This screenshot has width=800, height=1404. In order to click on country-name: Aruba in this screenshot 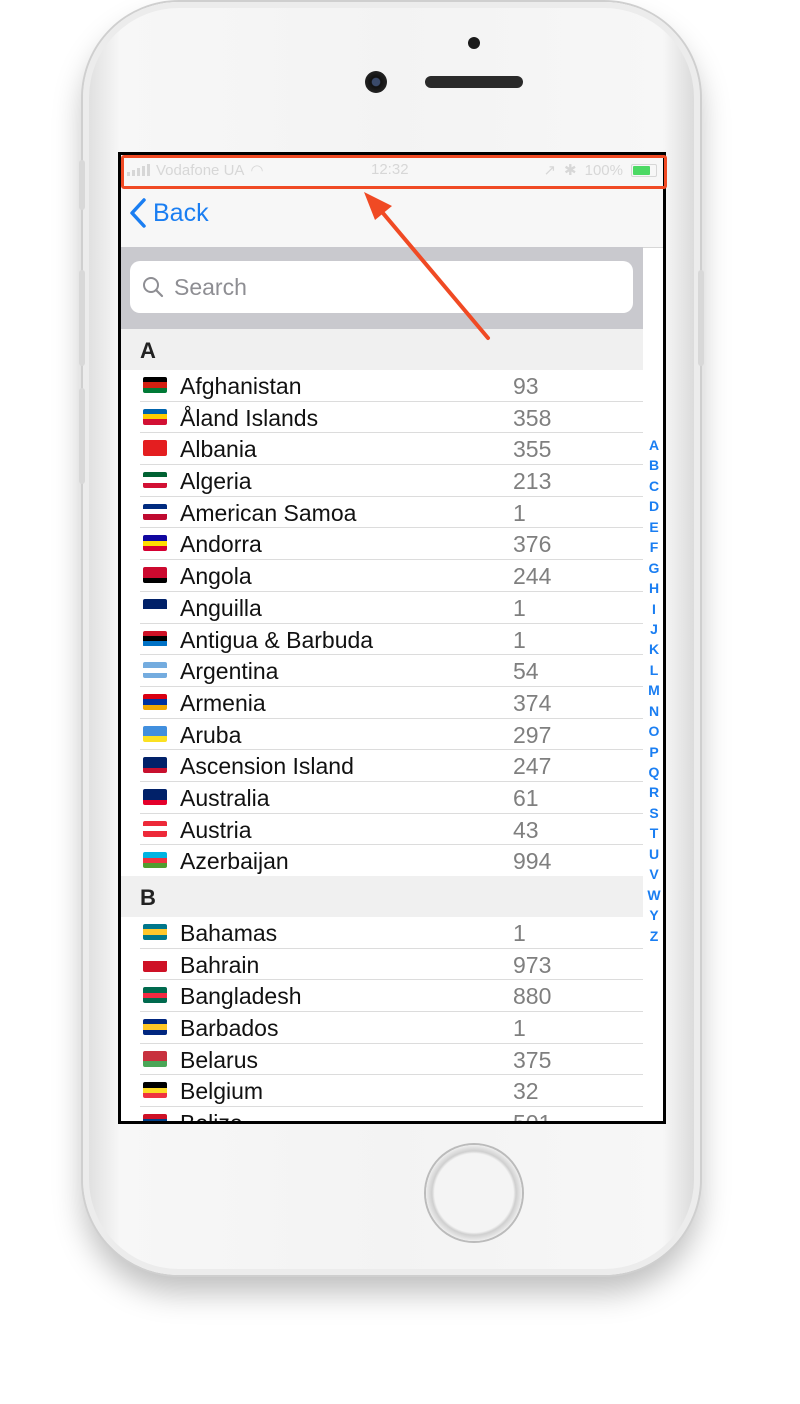, I will do `click(211, 734)`.